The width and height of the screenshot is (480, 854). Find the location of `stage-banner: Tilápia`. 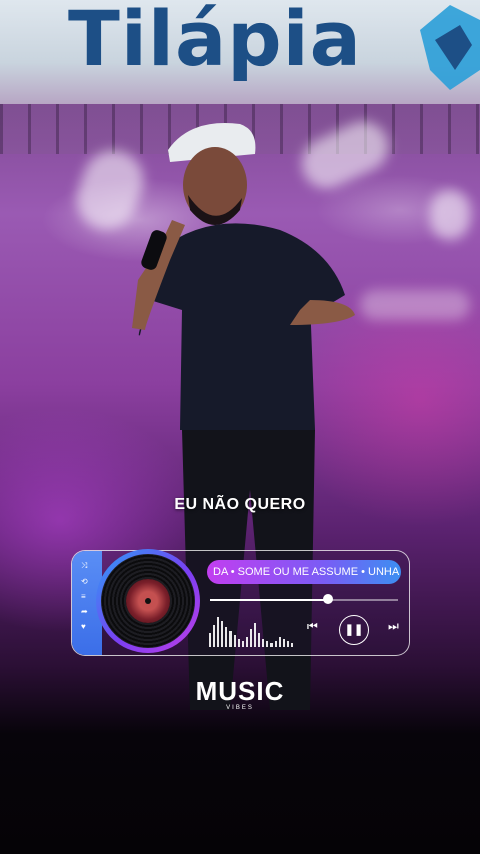

stage-banner: Tilápia is located at coordinates (240, 52).